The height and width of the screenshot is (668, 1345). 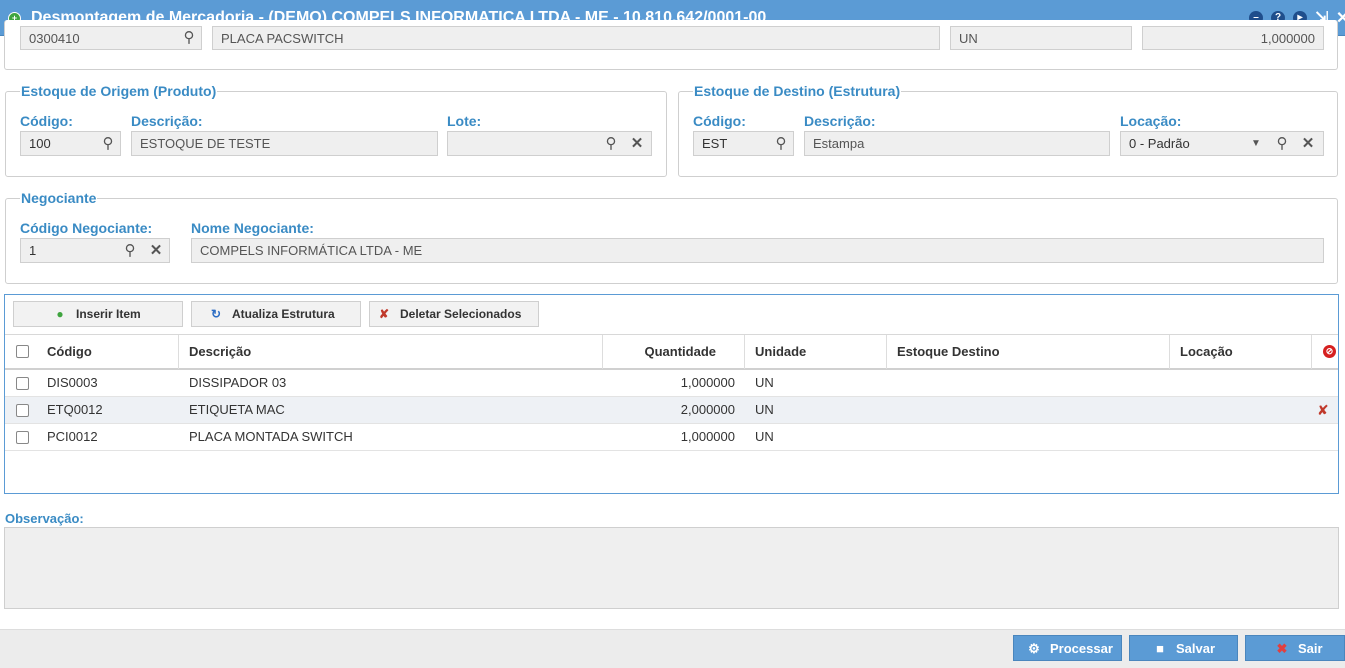 I want to click on close-circle-icon: ✖, so click(x=1282, y=648).